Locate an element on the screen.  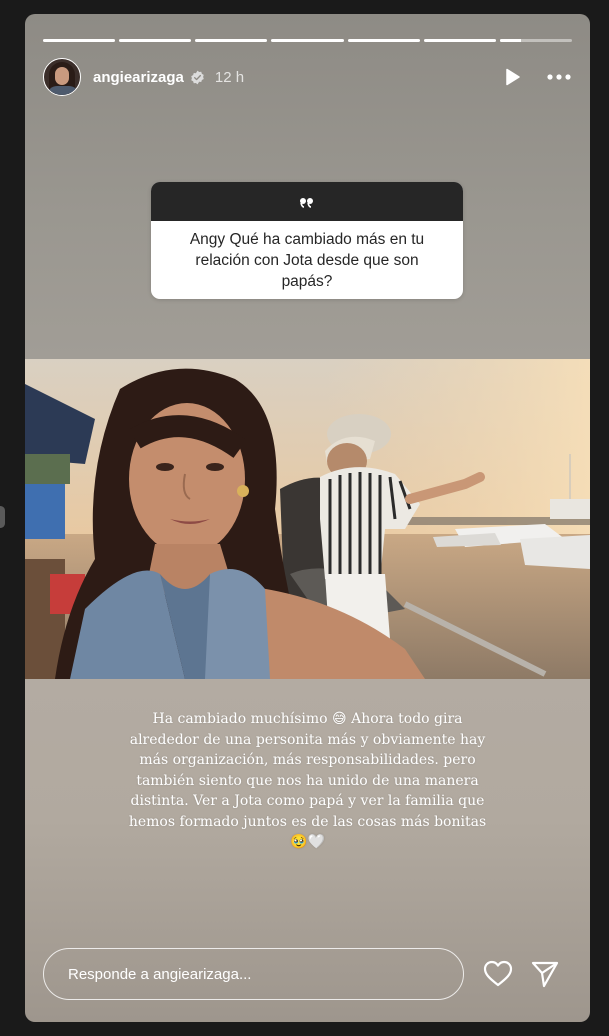
emoji-line: 🥹🤍 is located at coordinates (307, 842).